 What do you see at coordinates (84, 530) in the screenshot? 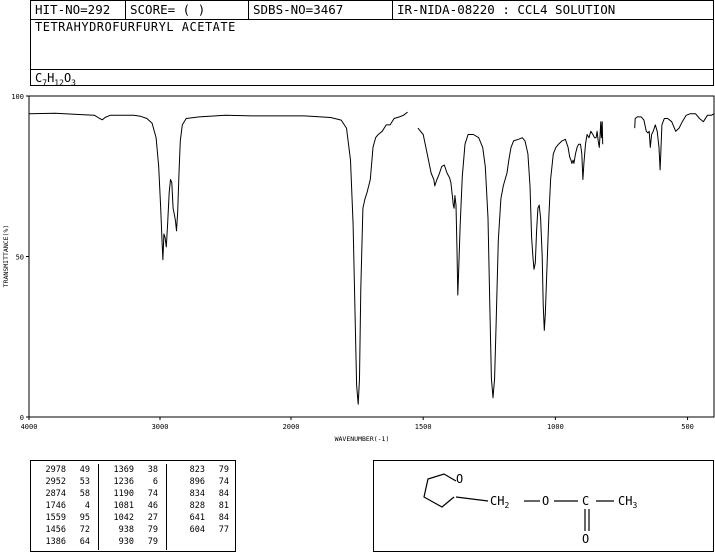
I see `peak-transmittance: 72` at bounding box center [84, 530].